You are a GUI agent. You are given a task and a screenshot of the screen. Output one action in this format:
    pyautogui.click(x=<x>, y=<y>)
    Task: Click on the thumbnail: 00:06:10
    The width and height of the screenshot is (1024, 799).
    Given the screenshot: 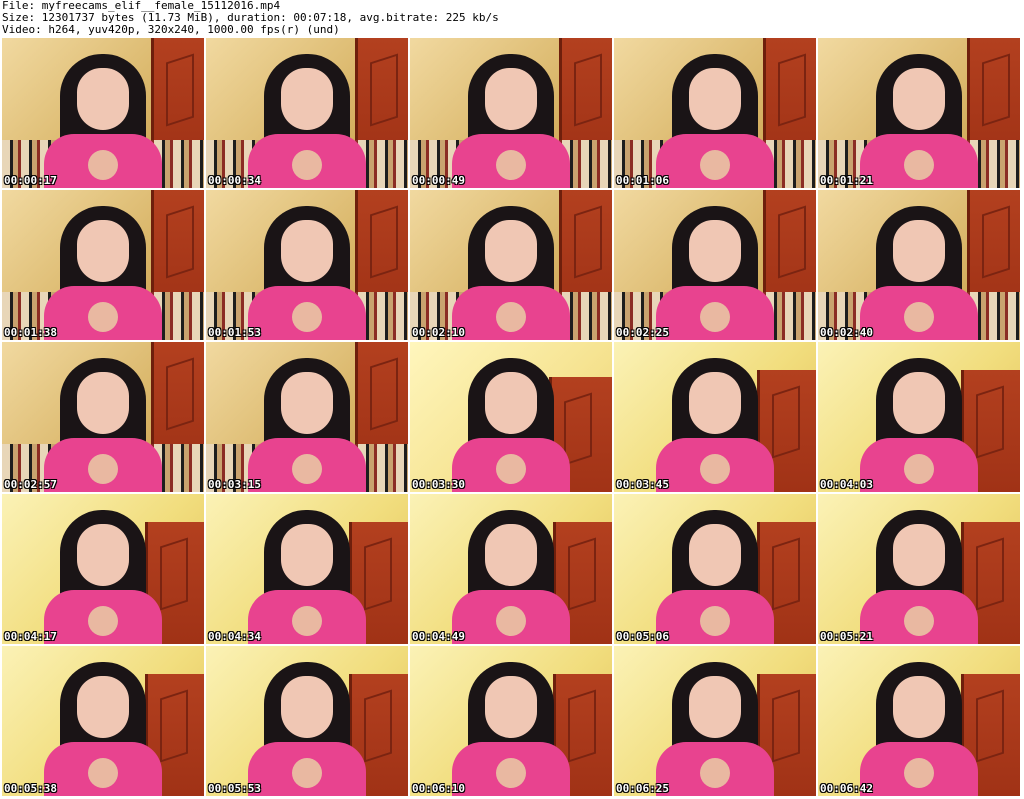 What is the action you would take?
    pyautogui.click(x=511, y=721)
    